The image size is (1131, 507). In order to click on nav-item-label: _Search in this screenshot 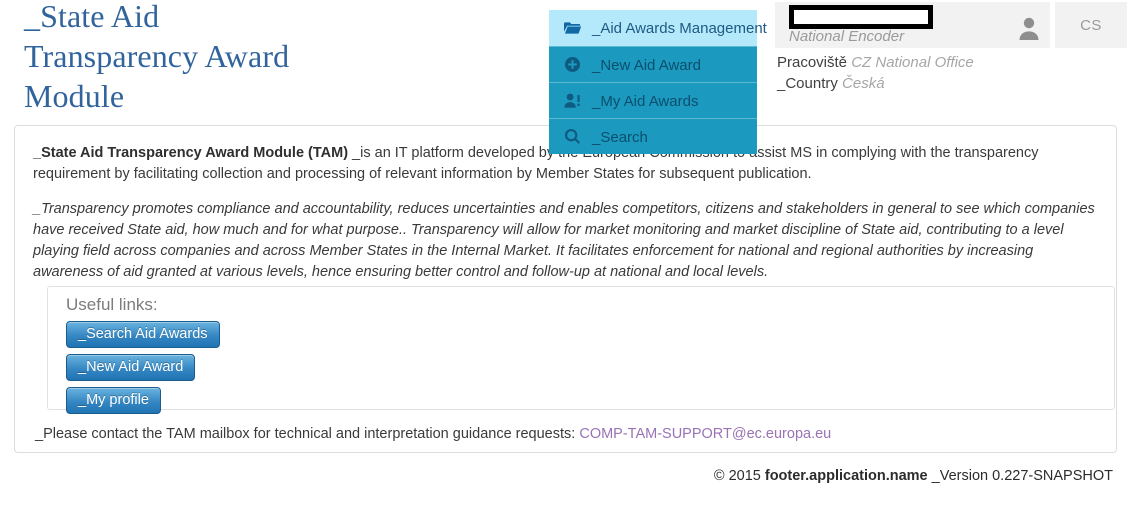, I will do `click(620, 137)`.